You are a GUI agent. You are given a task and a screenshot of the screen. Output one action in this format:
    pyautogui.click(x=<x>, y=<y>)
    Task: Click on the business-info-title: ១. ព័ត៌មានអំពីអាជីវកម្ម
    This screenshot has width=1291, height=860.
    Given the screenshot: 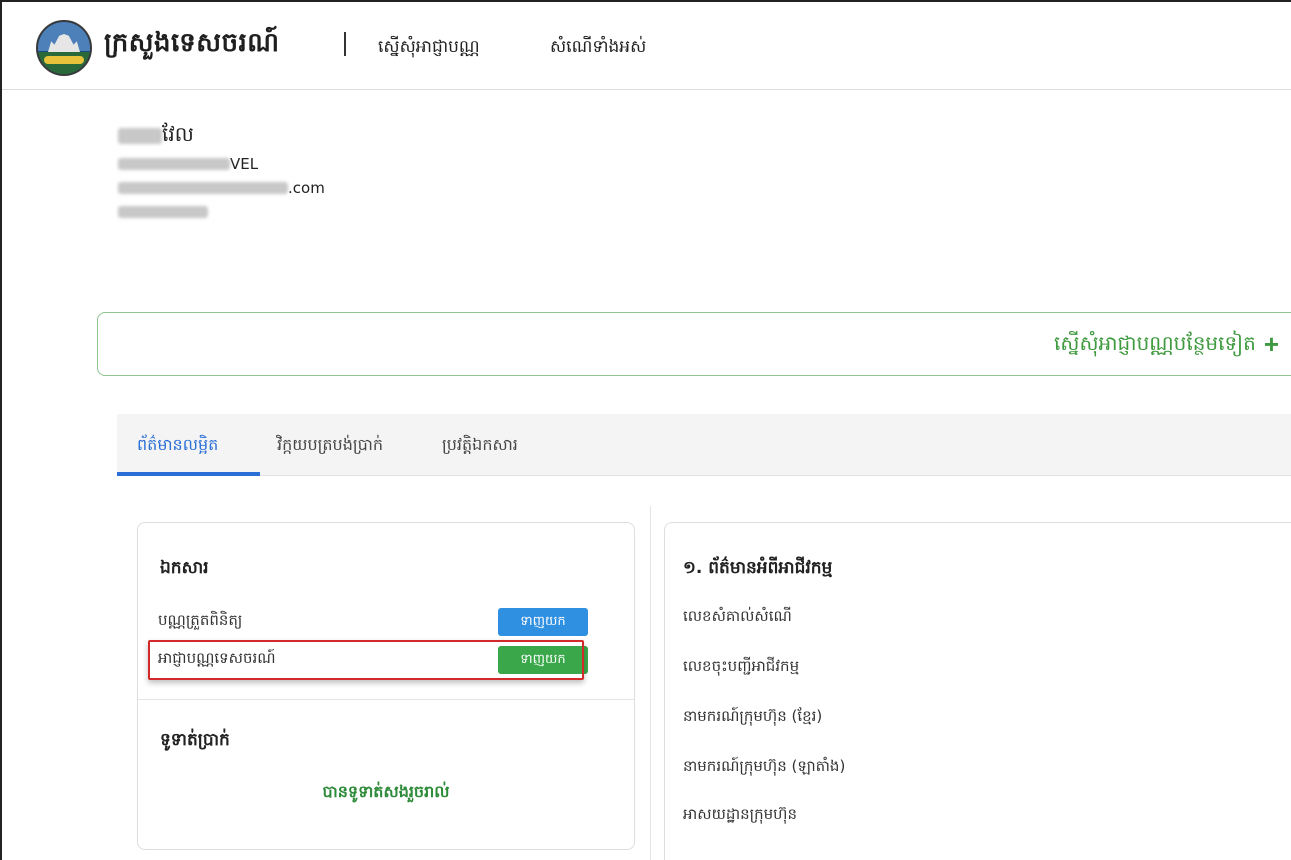 What is the action you would take?
    pyautogui.click(x=758, y=568)
    